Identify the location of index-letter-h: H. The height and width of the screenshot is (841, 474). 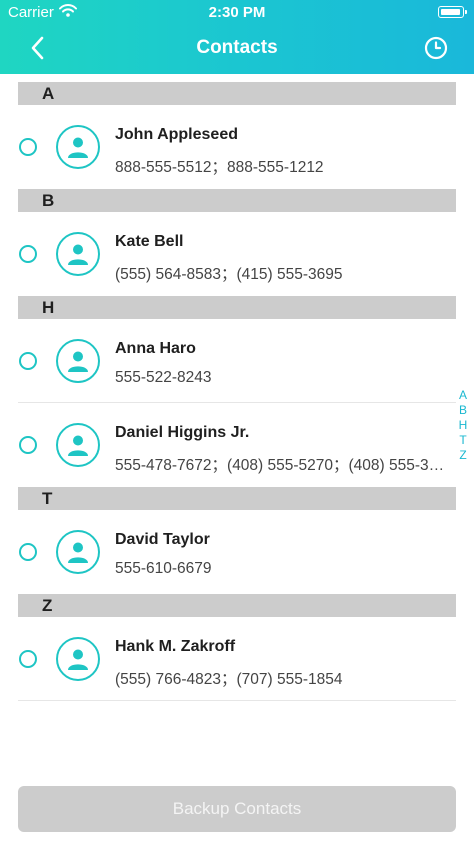
(463, 425).